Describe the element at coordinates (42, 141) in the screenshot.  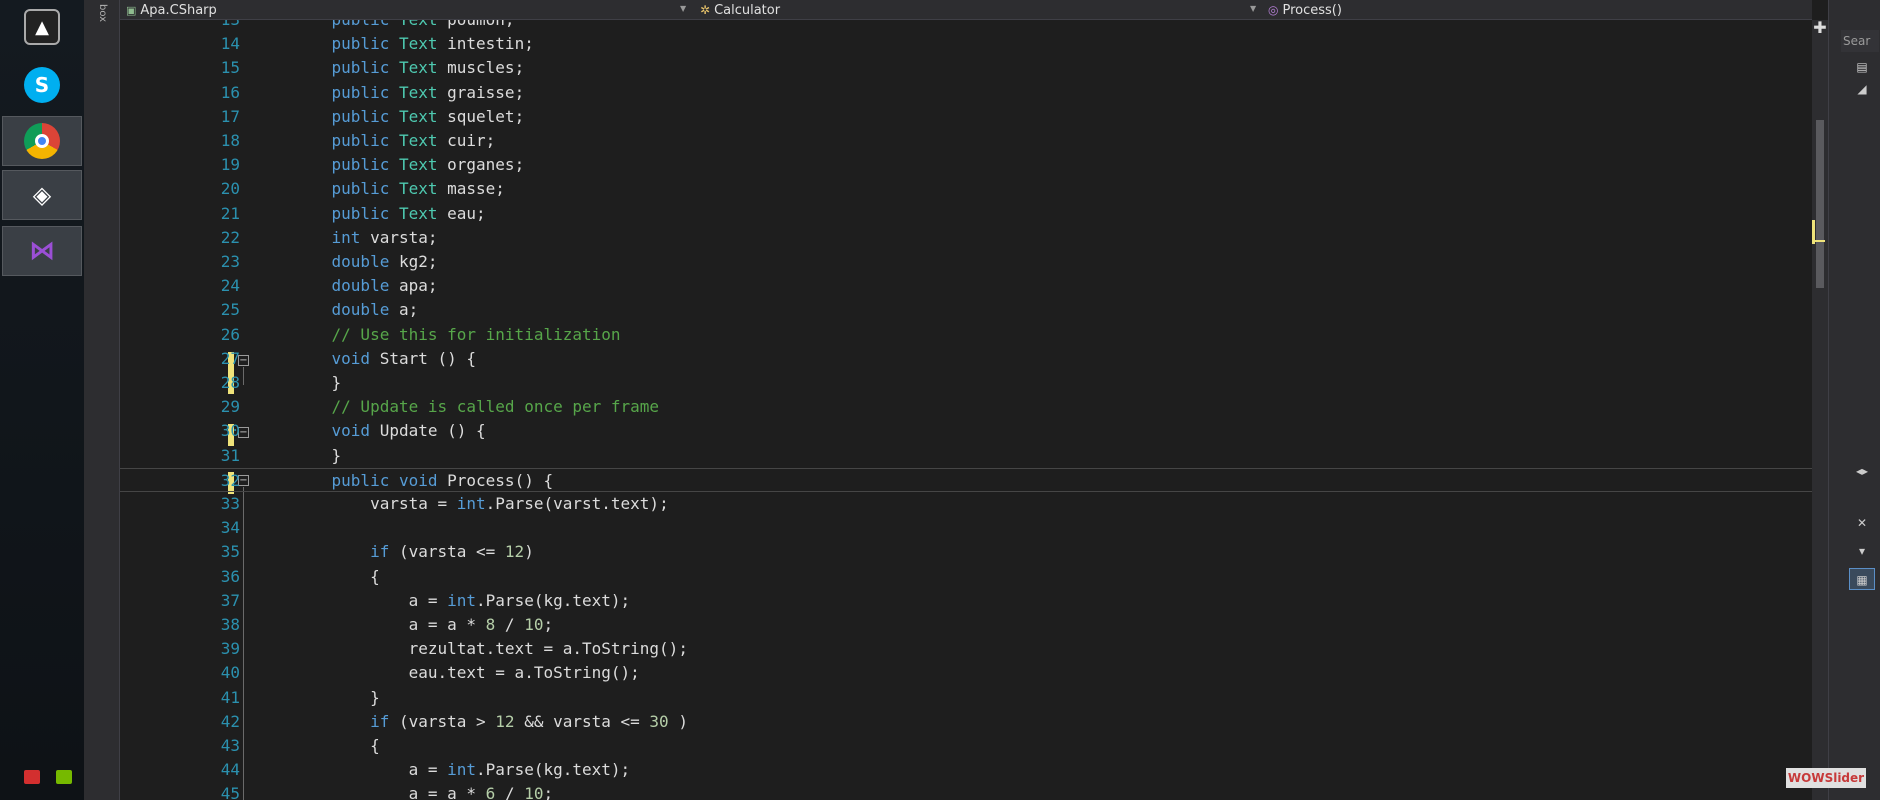
I see `taskbar-chrome` at that location.